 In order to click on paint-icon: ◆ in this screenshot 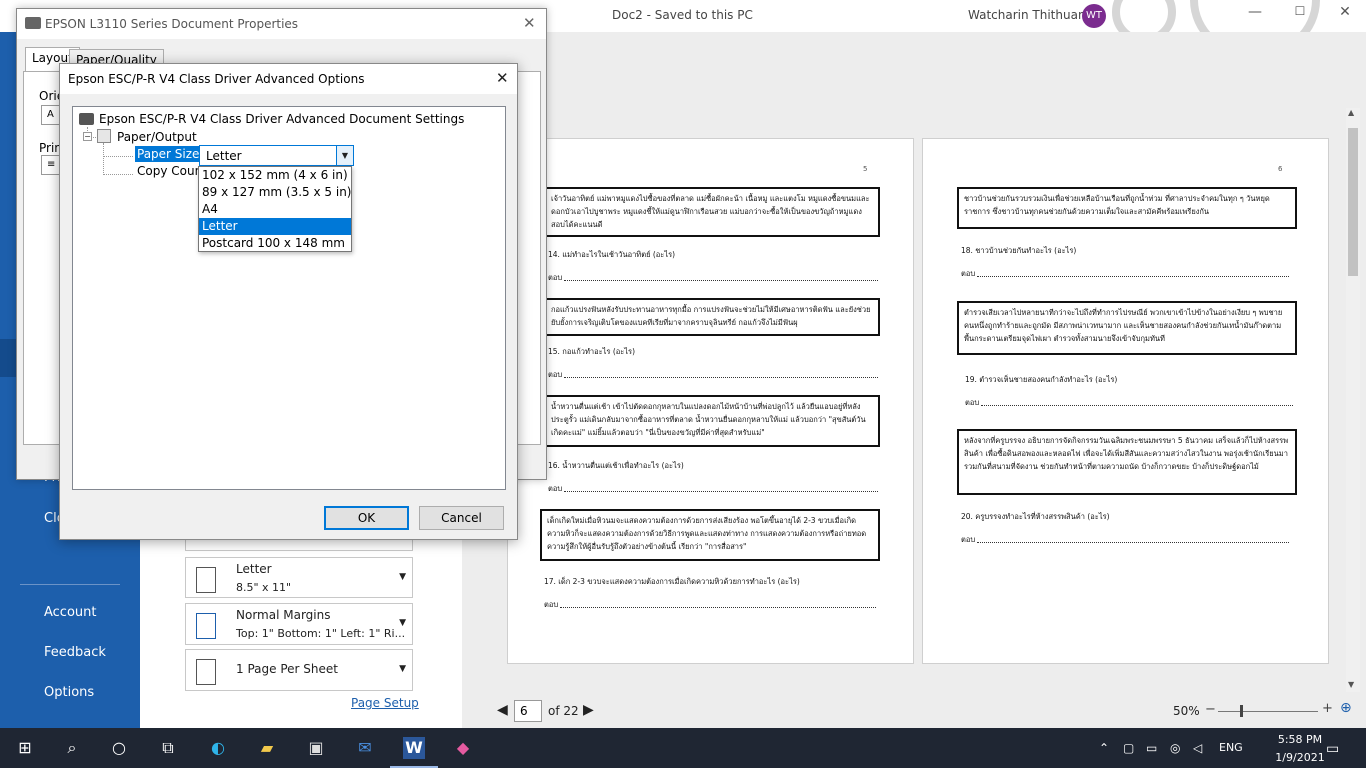, I will do `click(463, 748)`.